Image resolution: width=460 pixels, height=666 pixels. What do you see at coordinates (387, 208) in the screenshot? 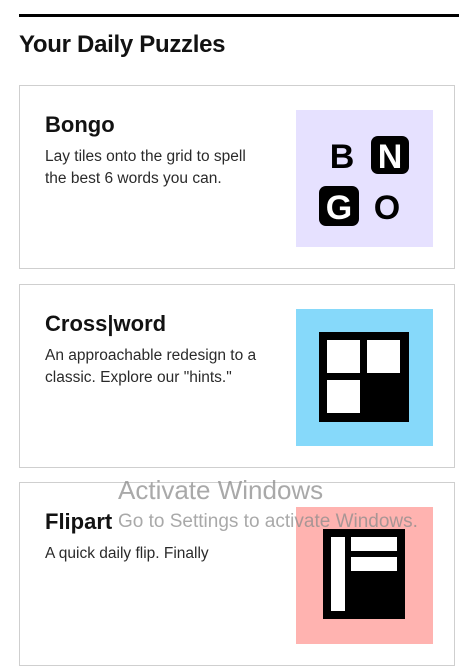
I see `tile-letter-o: O` at bounding box center [387, 208].